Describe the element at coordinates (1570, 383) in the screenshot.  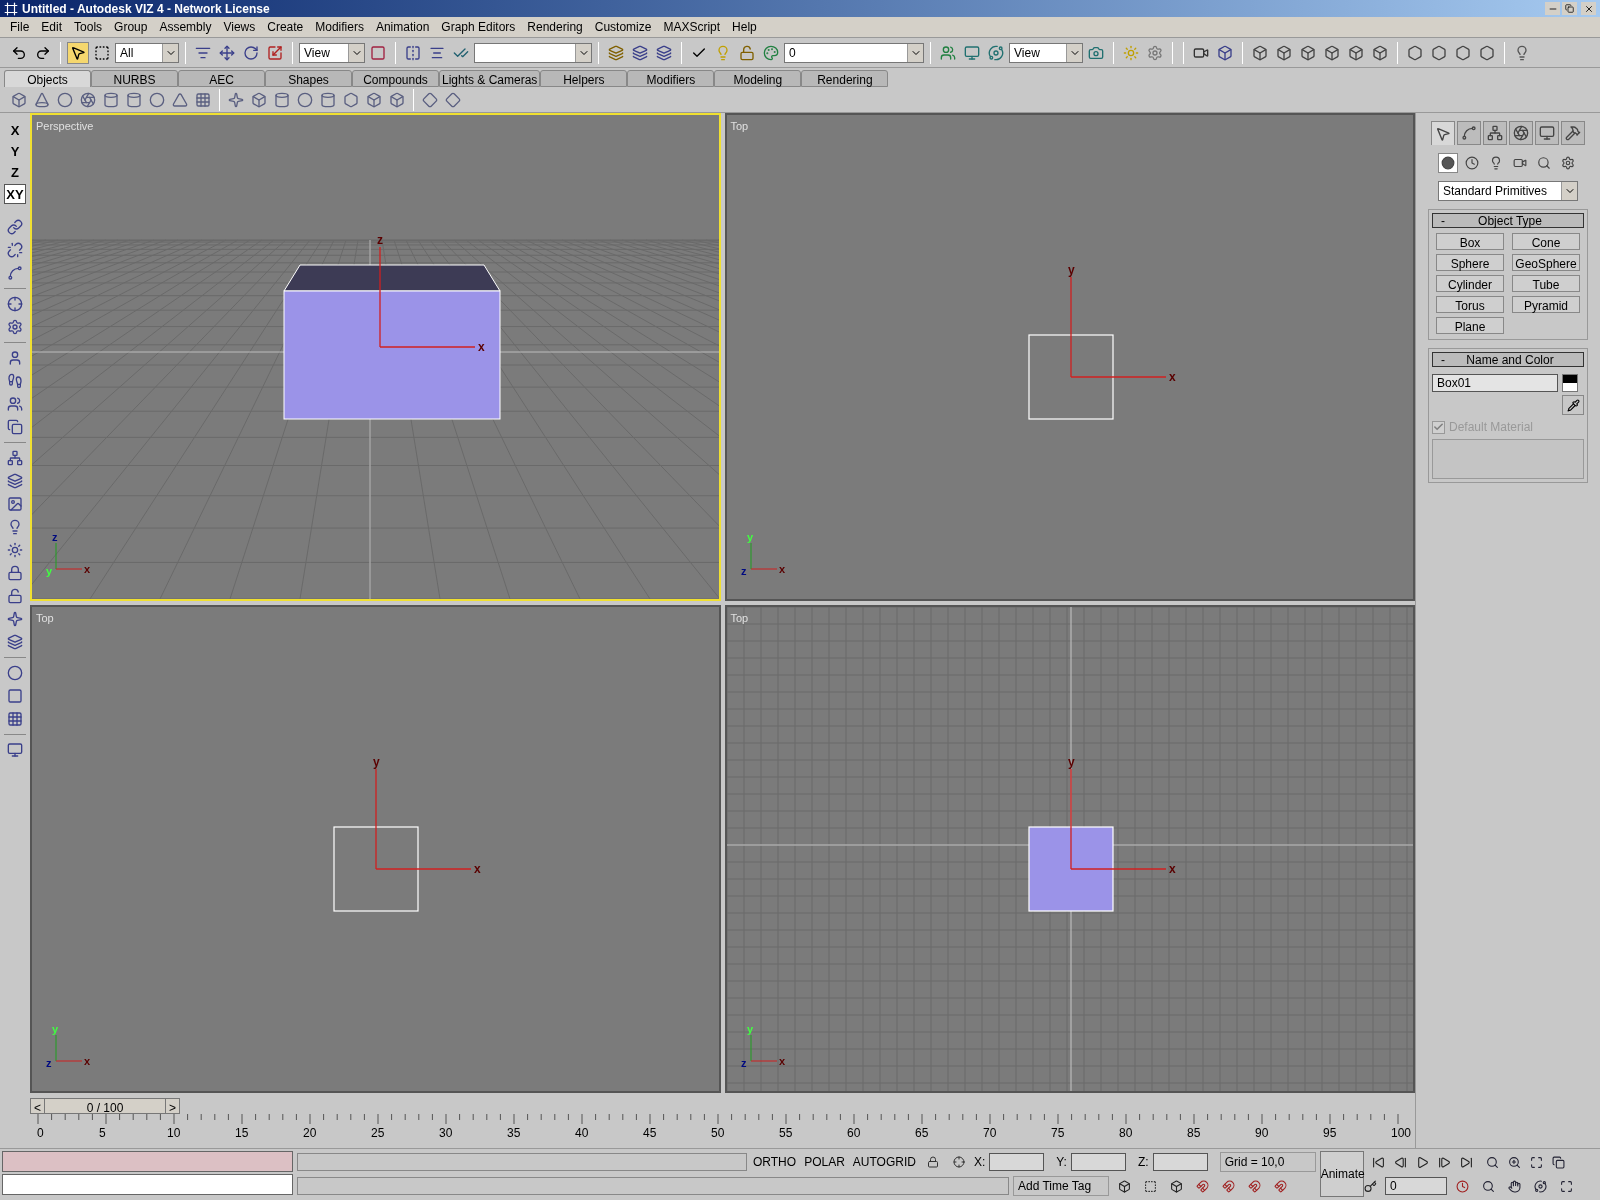
I see `color-swatch` at that location.